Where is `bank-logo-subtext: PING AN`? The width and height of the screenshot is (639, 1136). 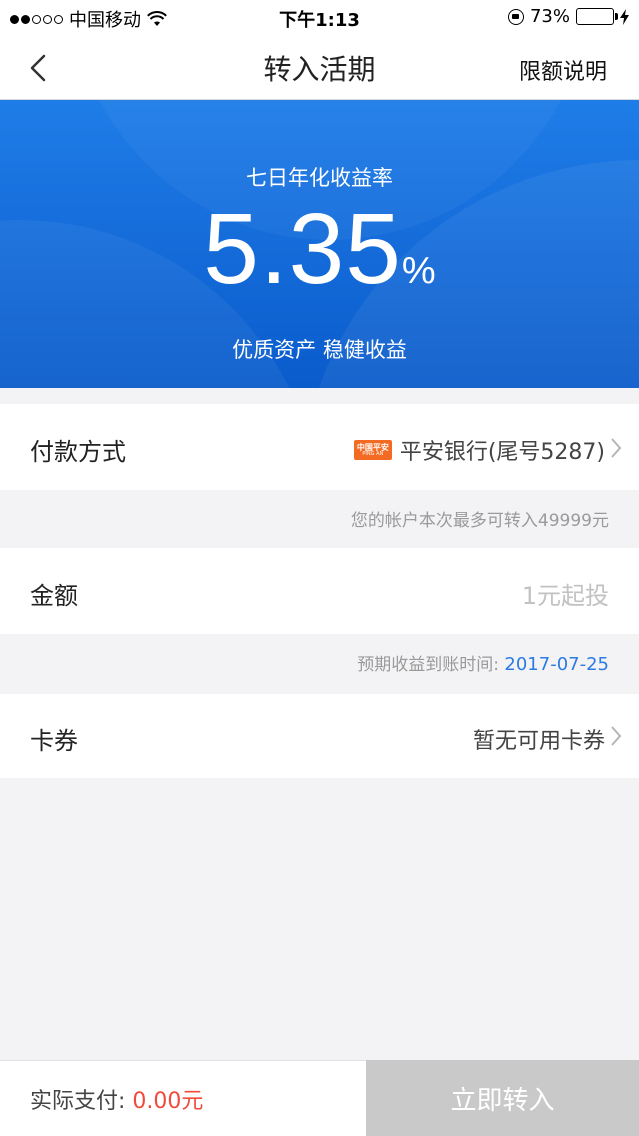 bank-logo-subtext: PING AN is located at coordinates (373, 453).